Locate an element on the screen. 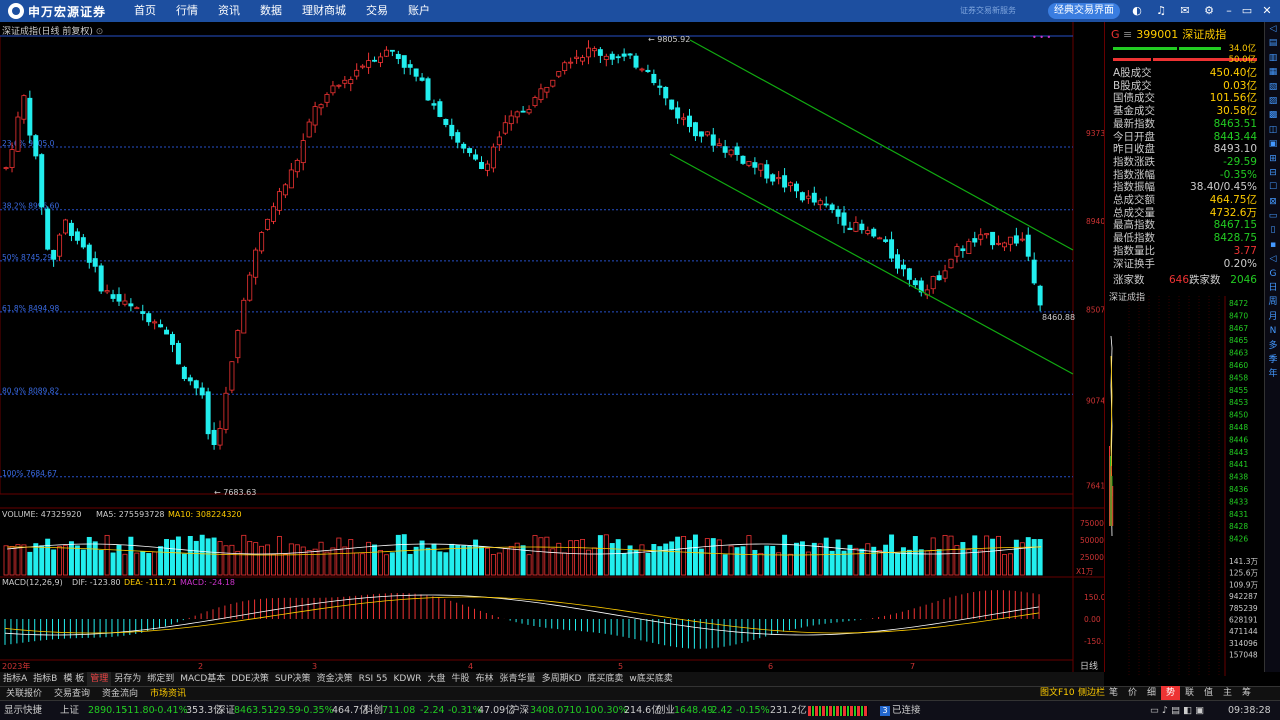 This screenshot has height=720, width=1280. indicator-tab: 绑定到 is located at coordinates (160, 679).